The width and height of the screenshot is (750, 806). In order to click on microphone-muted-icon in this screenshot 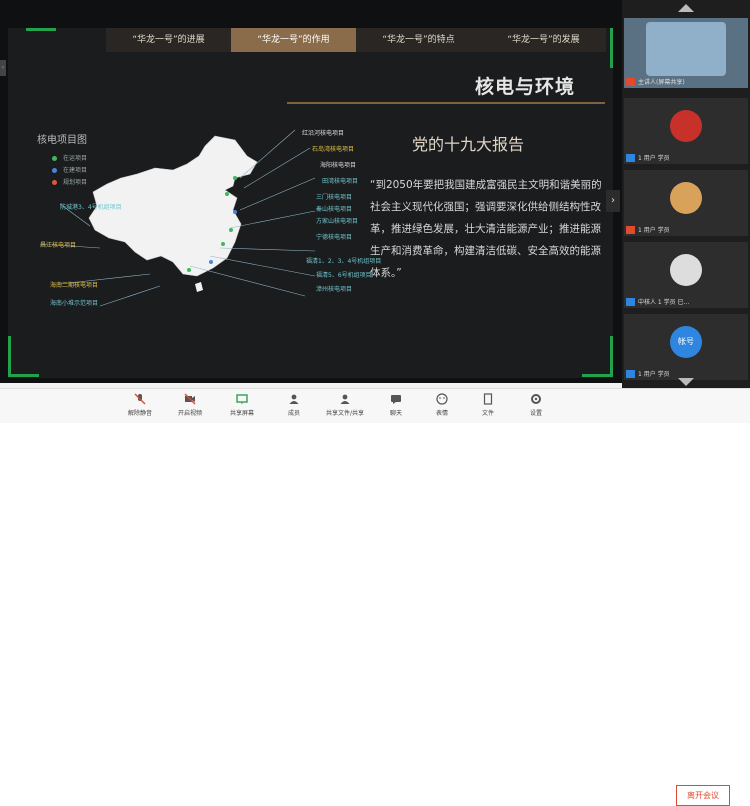, I will do `click(140, 399)`.